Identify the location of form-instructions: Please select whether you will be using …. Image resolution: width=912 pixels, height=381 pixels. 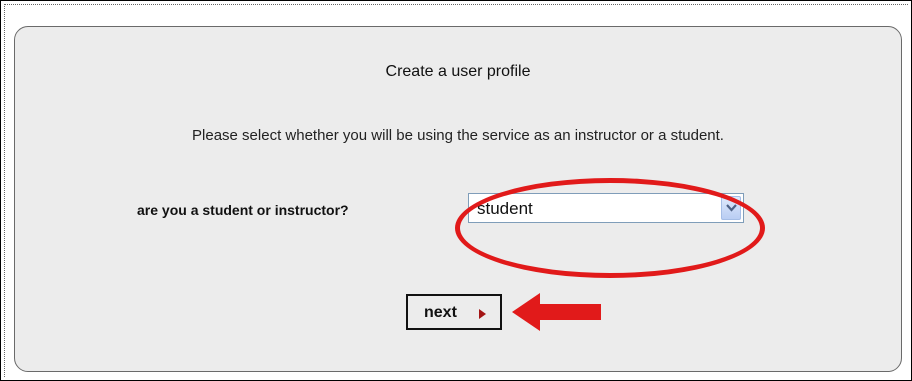
(458, 135).